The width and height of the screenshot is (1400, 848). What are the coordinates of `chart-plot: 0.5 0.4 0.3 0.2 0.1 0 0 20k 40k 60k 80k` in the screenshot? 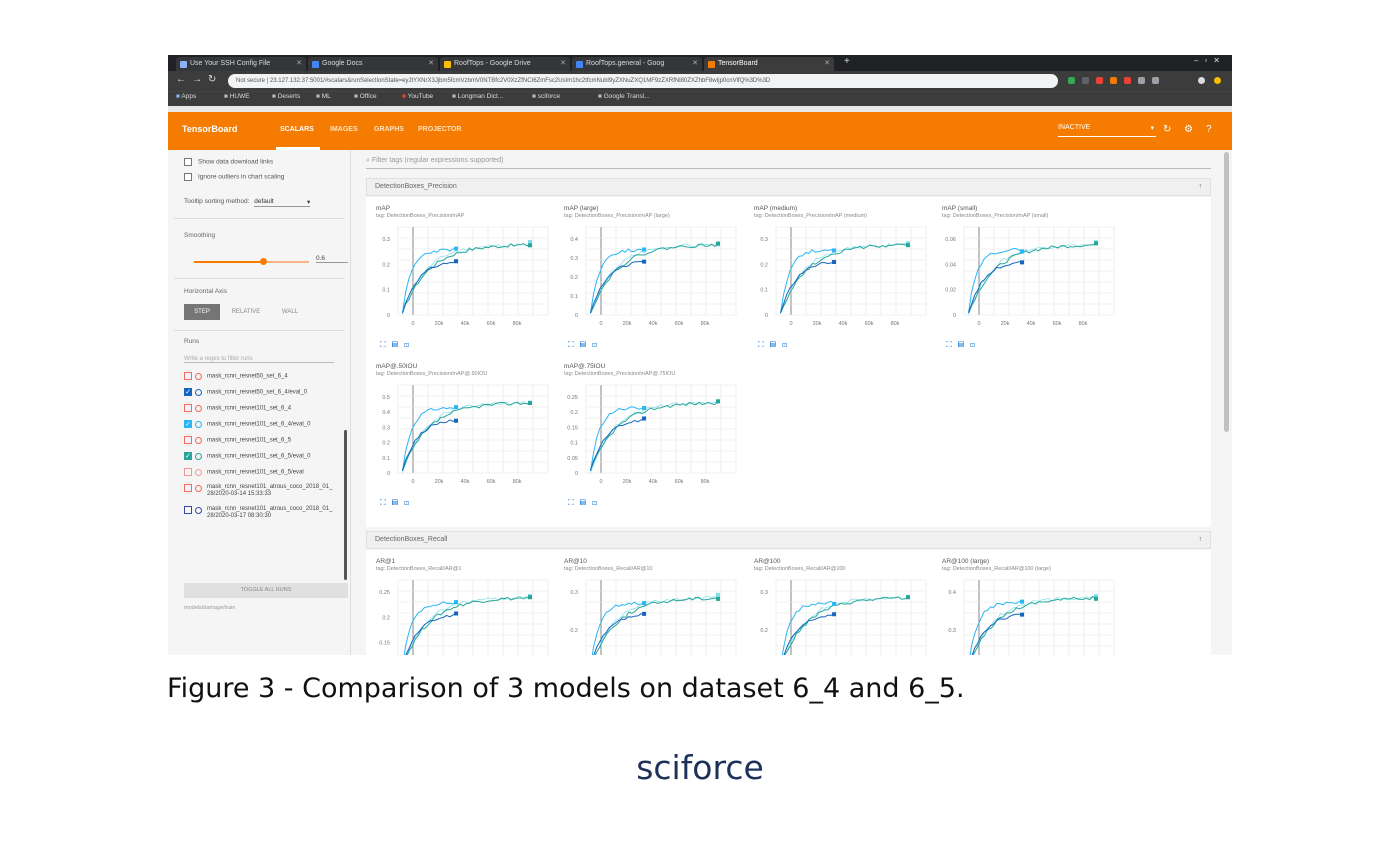 It's located at (460, 435).